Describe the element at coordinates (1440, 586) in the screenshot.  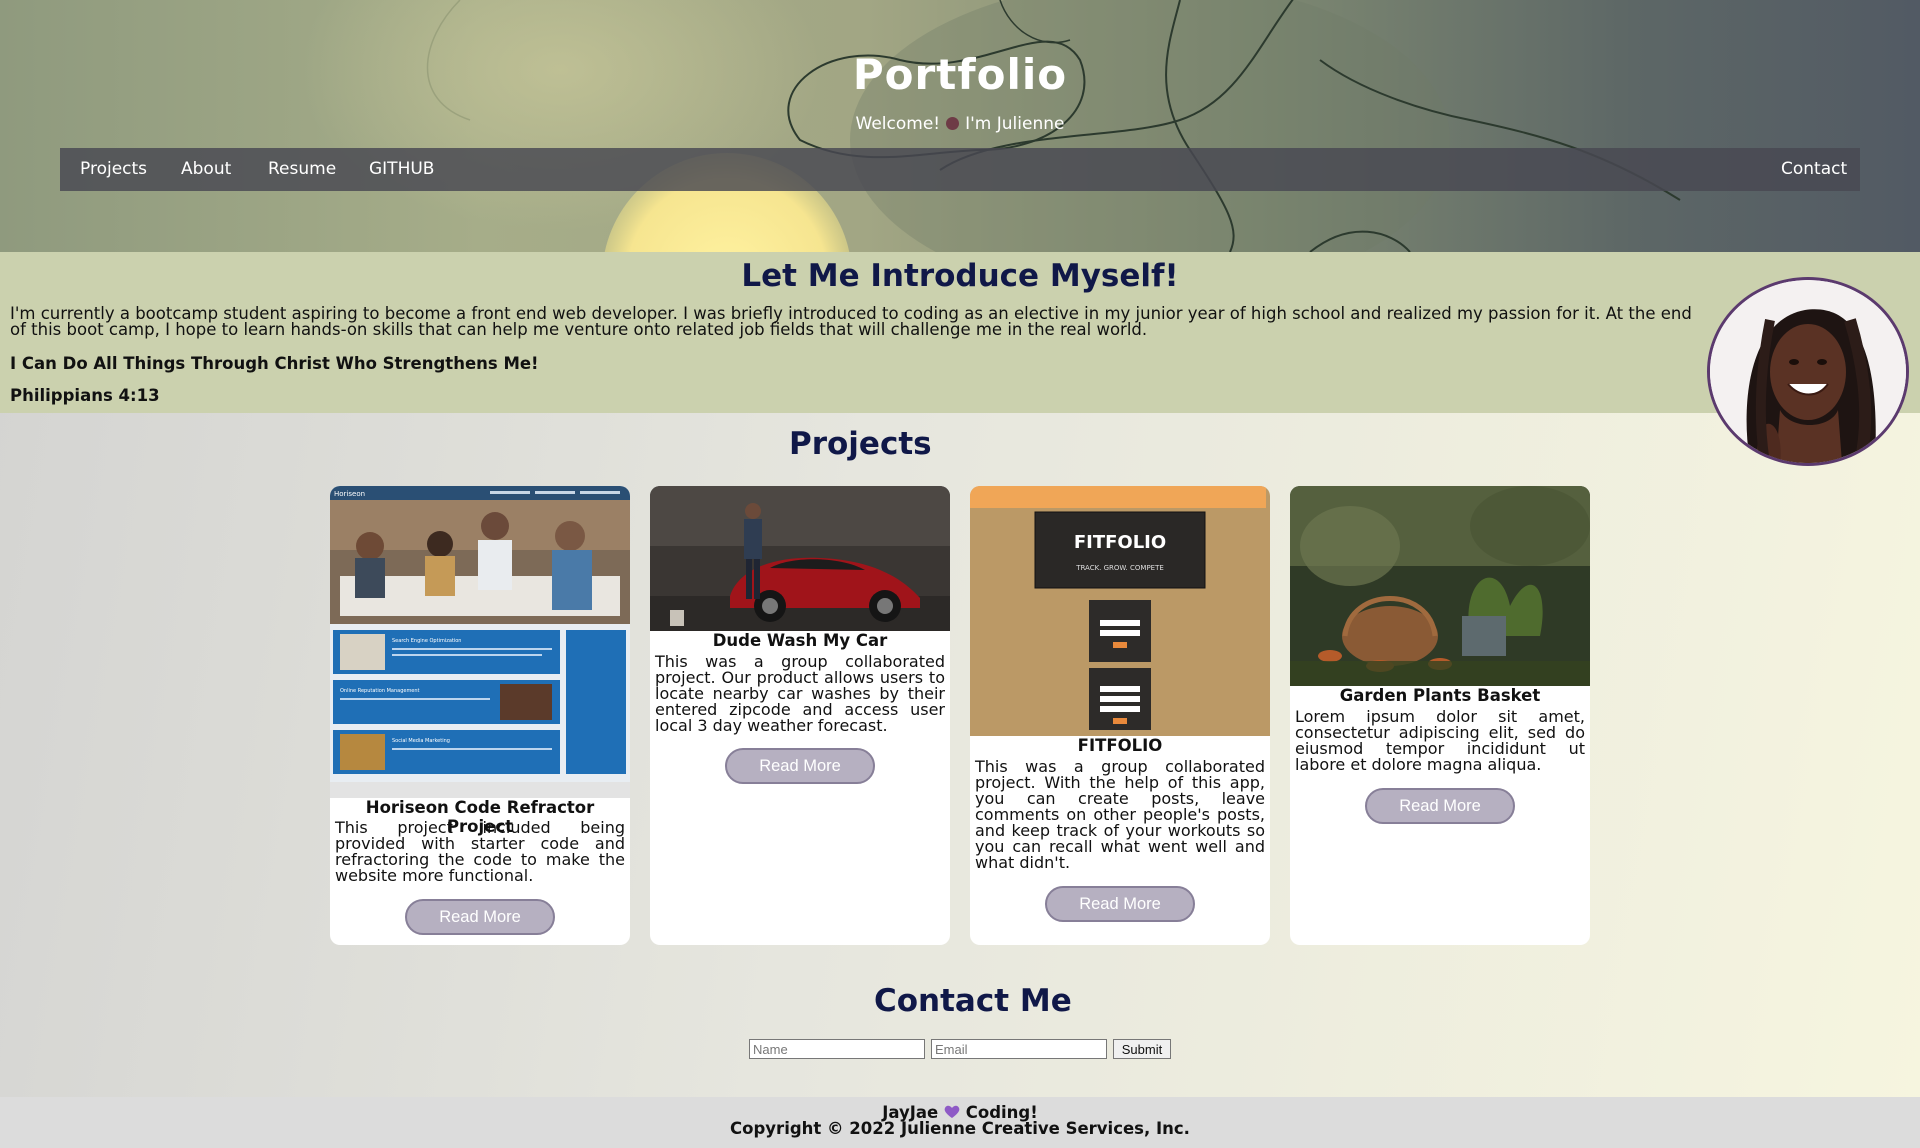
I see `project-image-garden` at that location.